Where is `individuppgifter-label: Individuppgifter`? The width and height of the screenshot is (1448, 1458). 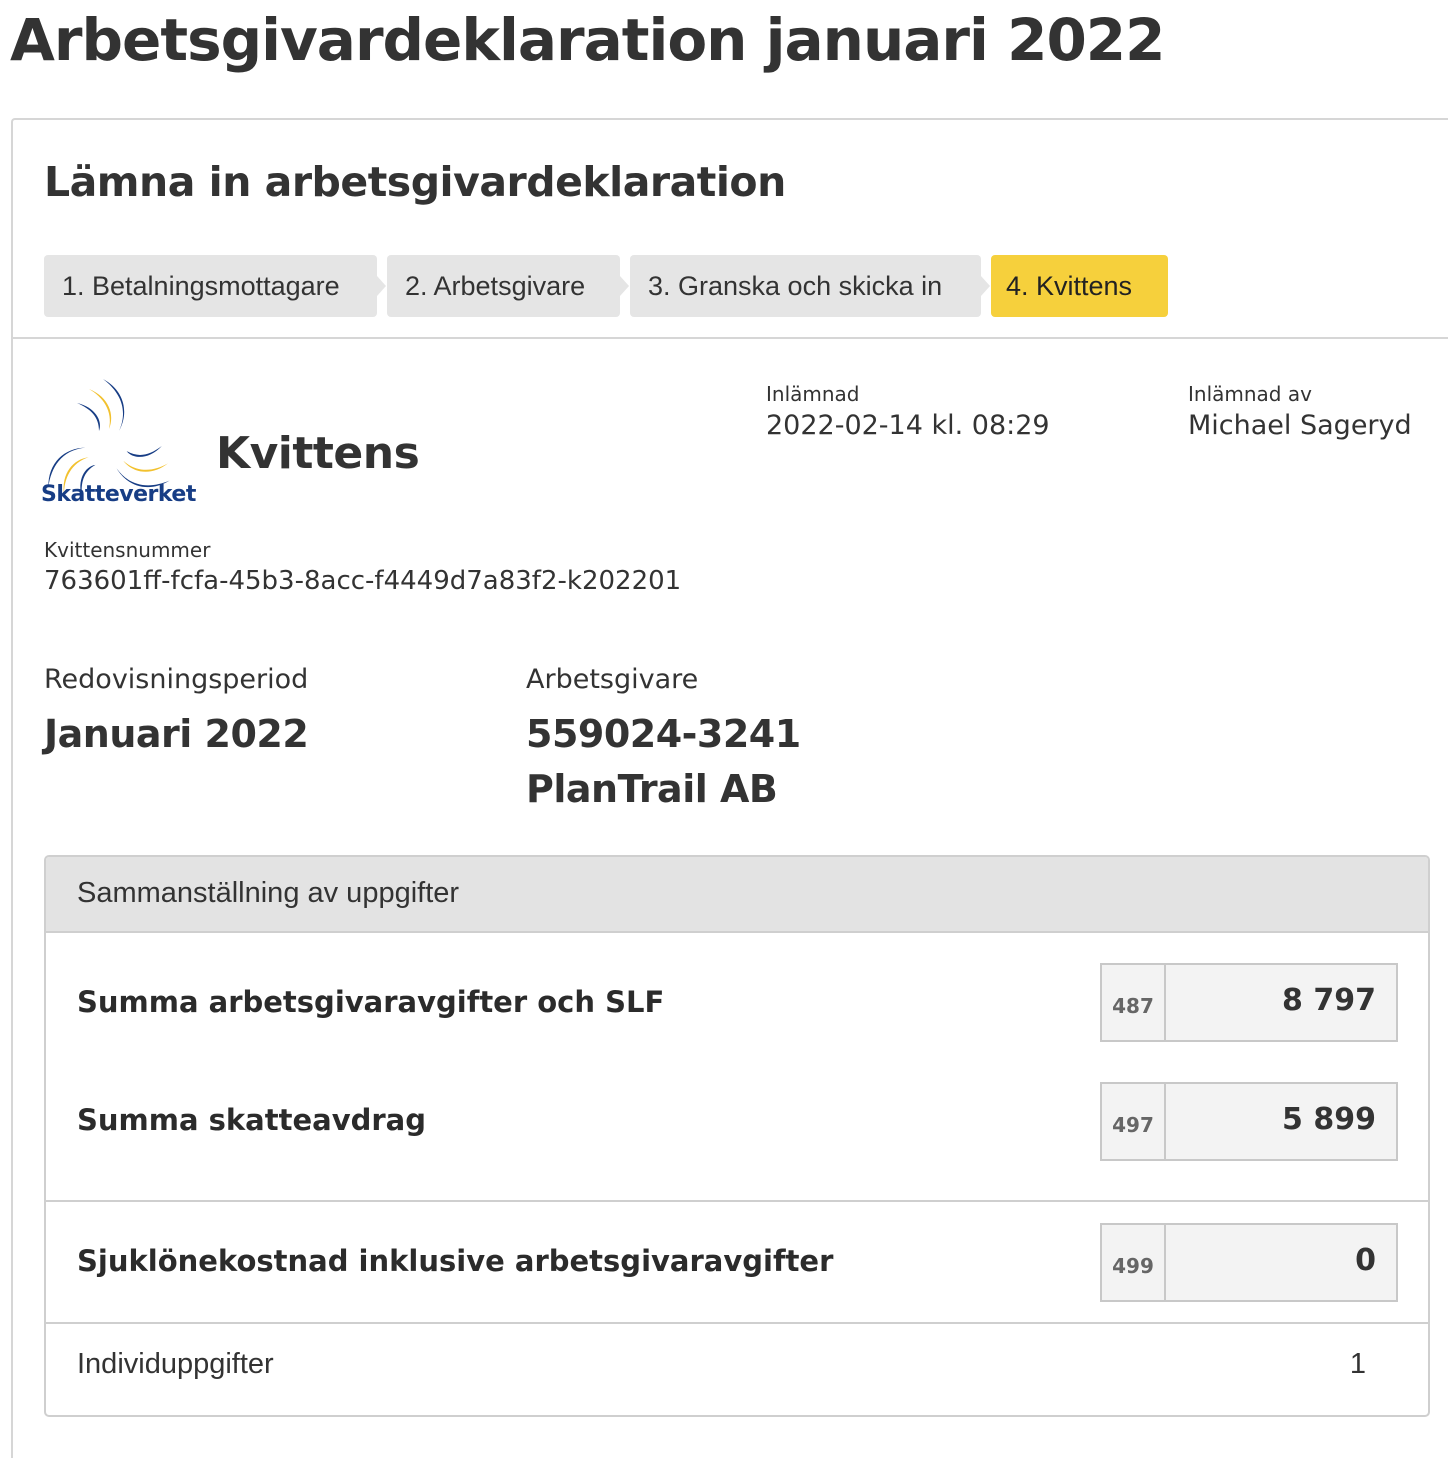
individuppgifter-label: Individuppgifter is located at coordinates (175, 1364).